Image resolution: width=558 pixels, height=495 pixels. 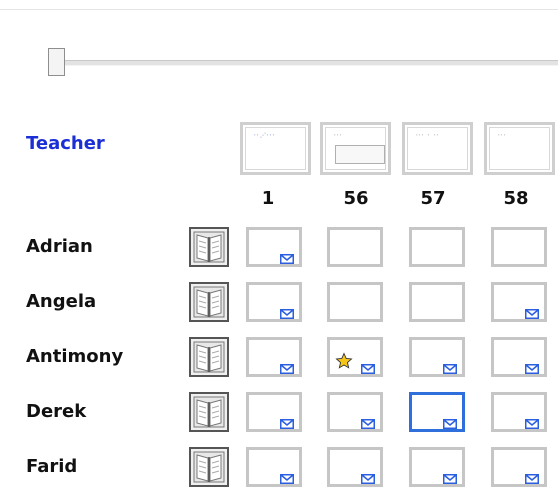 What do you see at coordinates (310, 63) in the screenshot?
I see `zoom-slider-track` at bounding box center [310, 63].